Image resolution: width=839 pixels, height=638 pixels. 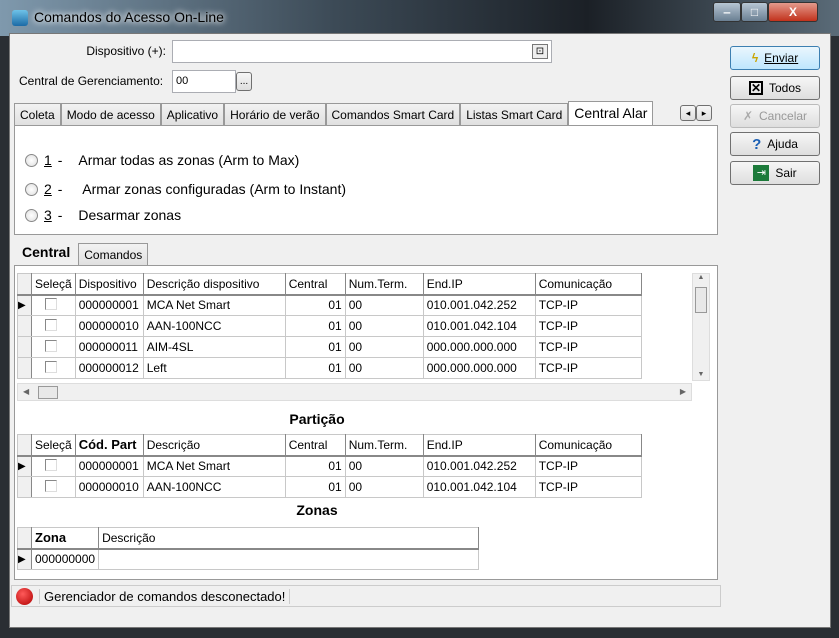 What do you see at coordinates (754, 12) in the screenshot?
I see `maximize-button: □` at bounding box center [754, 12].